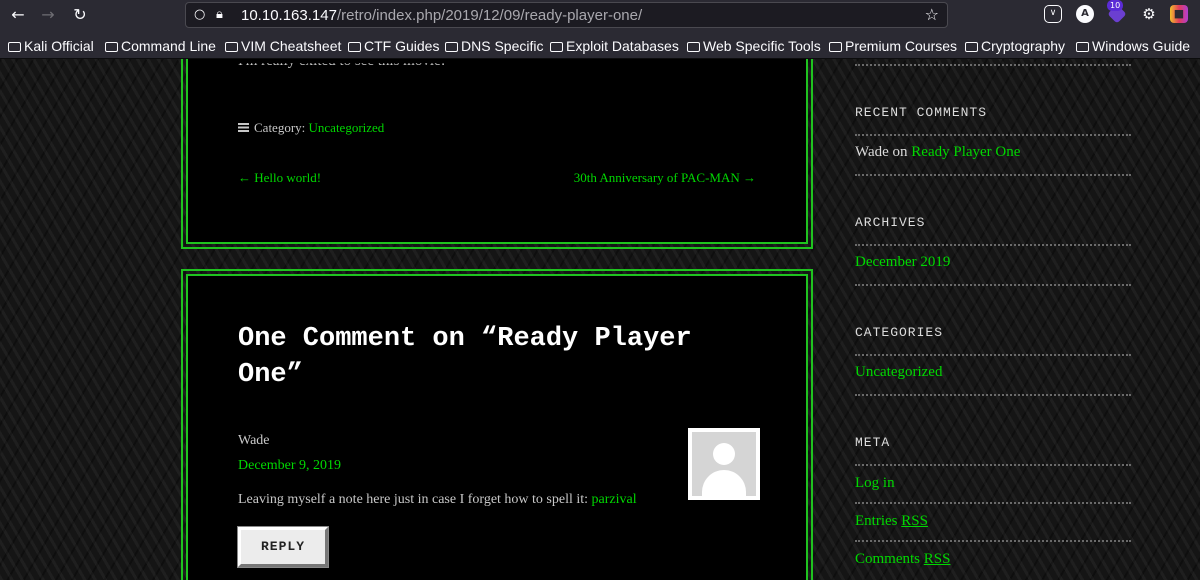 The width and height of the screenshot is (1200, 580). What do you see at coordinates (932, 15) in the screenshot?
I see `bookmark-star-icon: ☆` at bounding box center [932, 15].